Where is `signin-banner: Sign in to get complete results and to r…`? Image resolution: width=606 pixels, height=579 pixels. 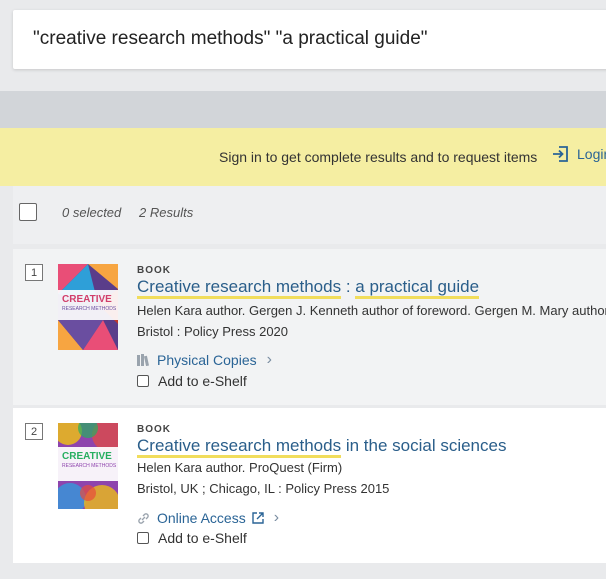 signin-banner: Sign in to get complete results and to r… is located at coordinates (303, 157).